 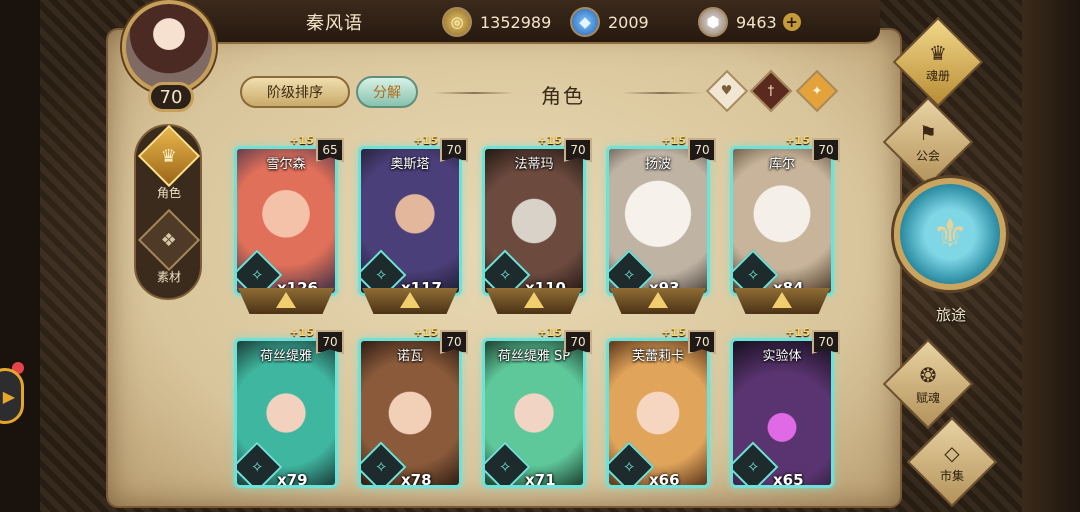 I want to click on title-ornament-left, so click(x=474, y=93).